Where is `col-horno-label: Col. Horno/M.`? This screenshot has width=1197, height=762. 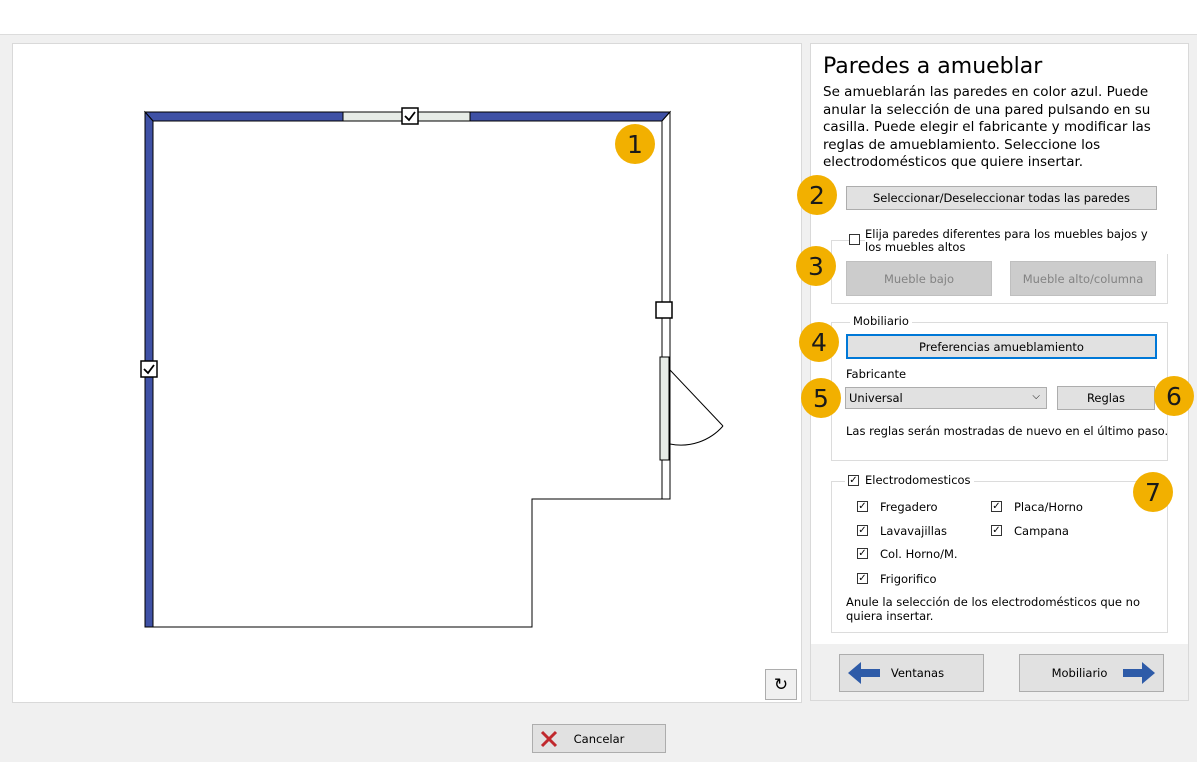
col-horno-label: Col. Horno/M. is located at coordinates (919, 554).